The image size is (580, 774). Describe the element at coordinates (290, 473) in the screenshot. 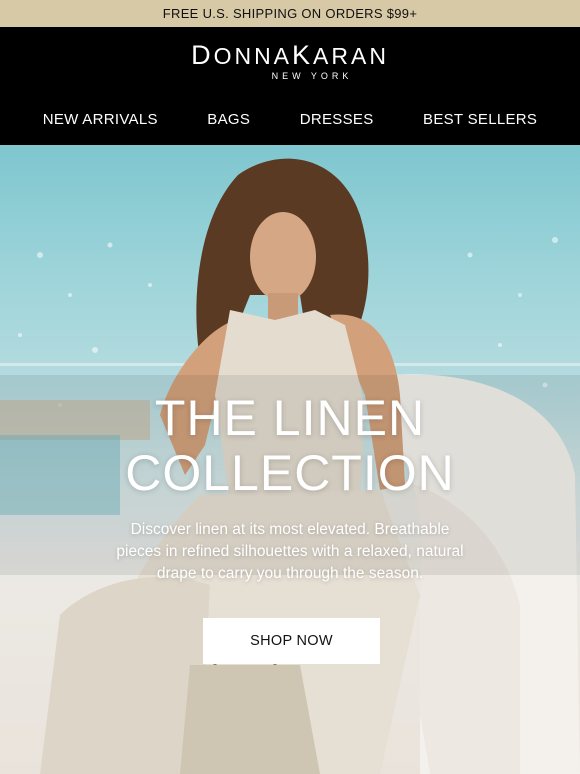

I see `hero-title-line-2: COLLECTION` at that location.